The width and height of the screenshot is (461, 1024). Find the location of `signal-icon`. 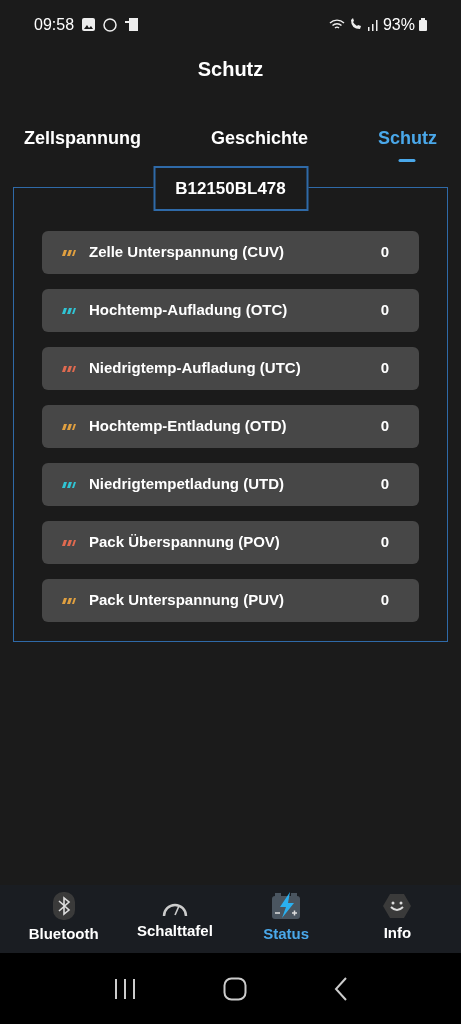

signal-icon is located at coordinates (372, 24).